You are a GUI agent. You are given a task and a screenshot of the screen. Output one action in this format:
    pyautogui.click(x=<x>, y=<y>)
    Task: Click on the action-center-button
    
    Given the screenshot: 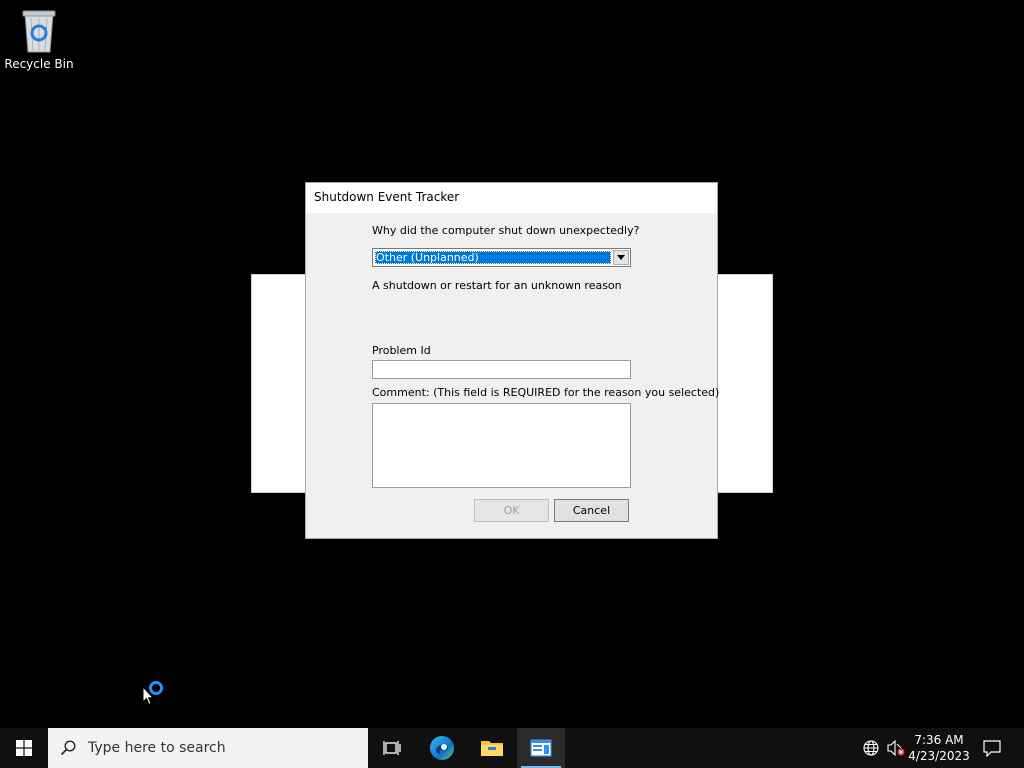 What is the action you would take?
    pyautogui.click(x=992, y=748)
    